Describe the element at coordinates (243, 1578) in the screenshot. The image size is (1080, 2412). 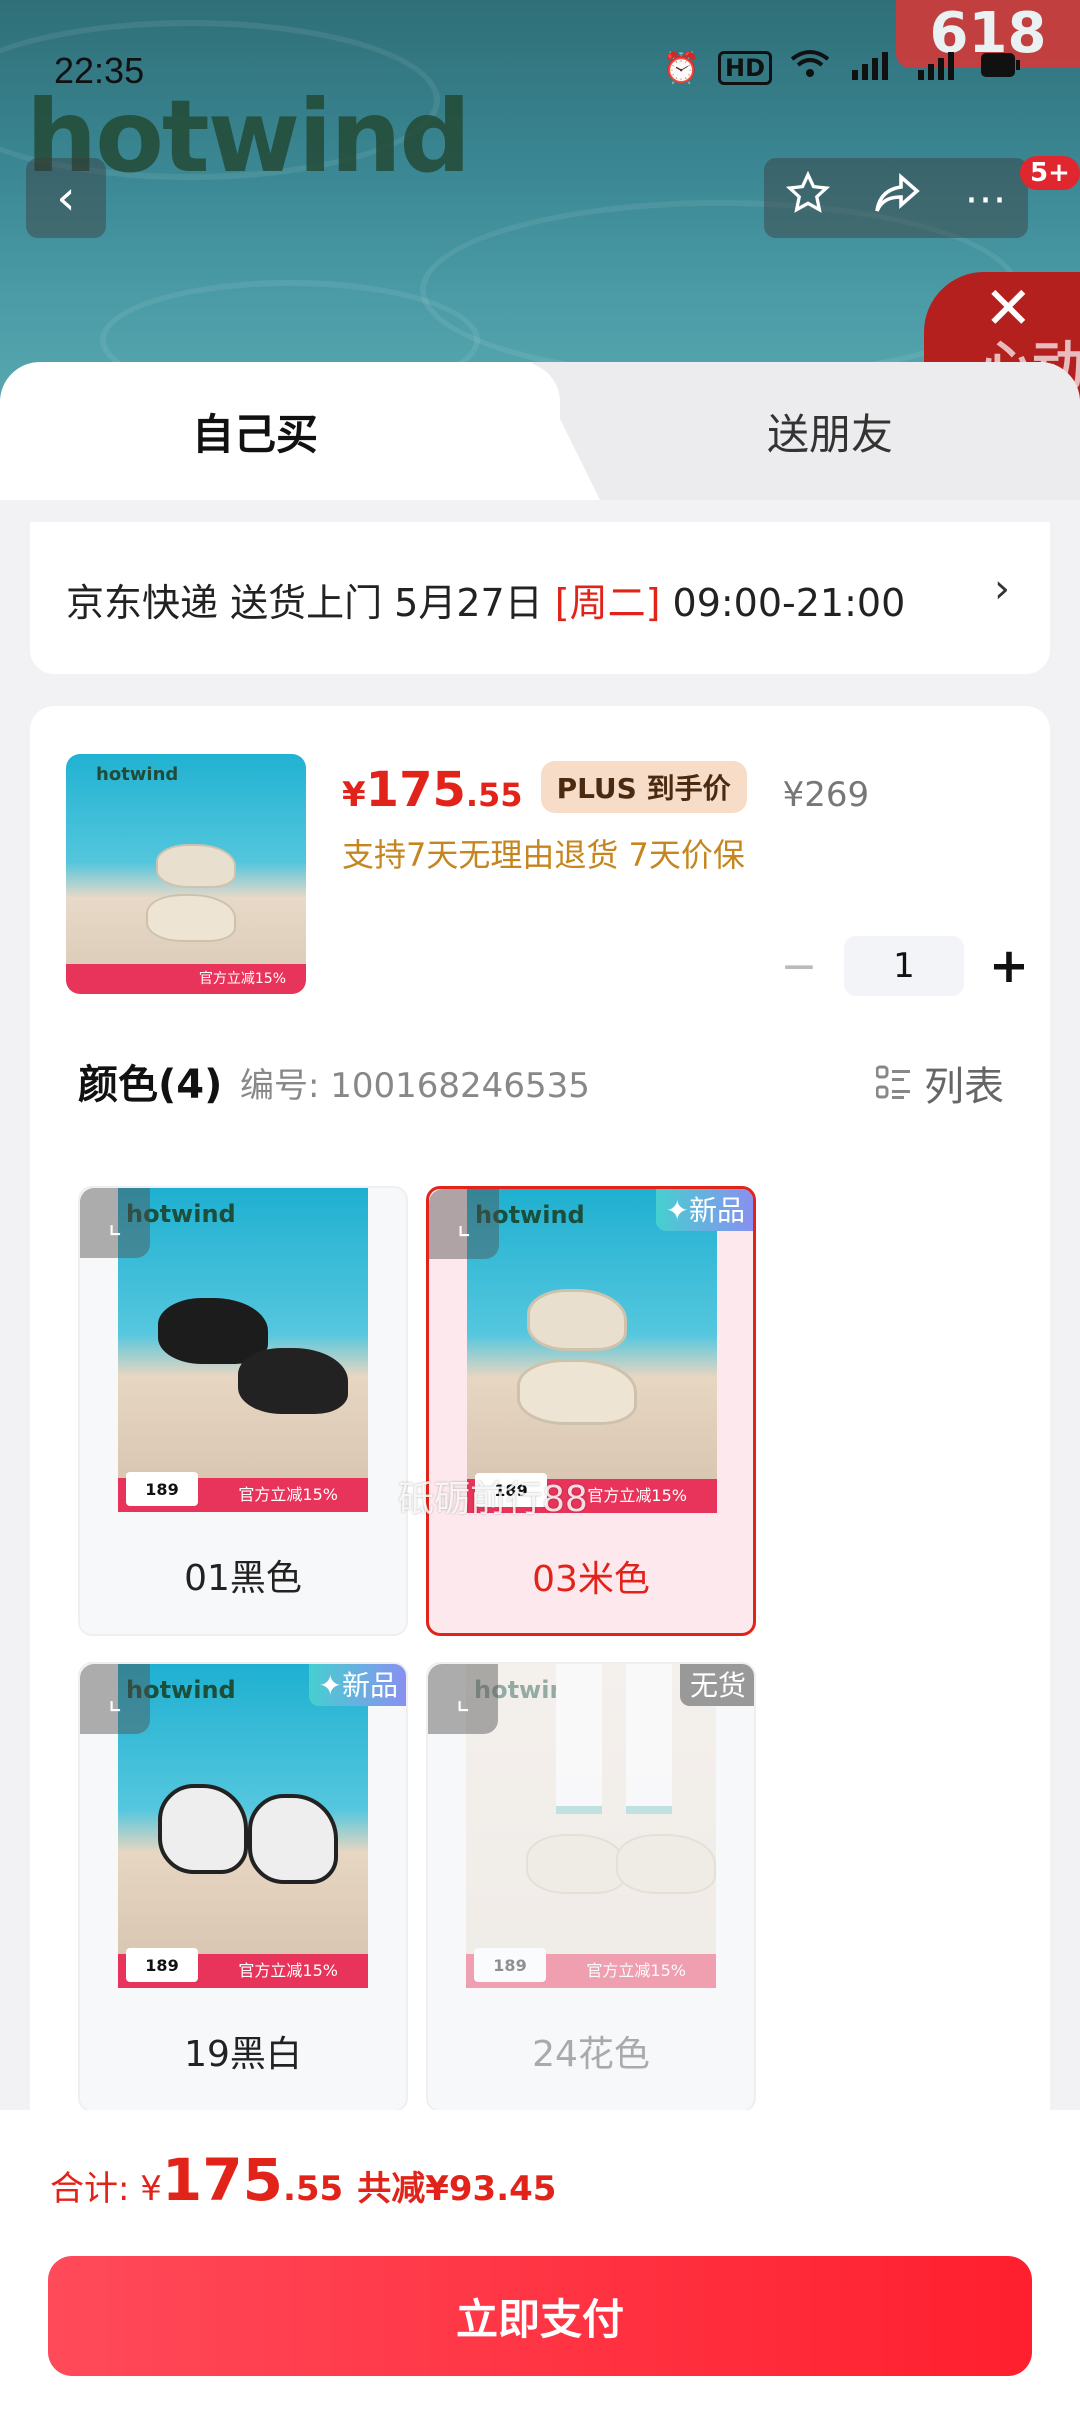
I see `variant-label: 01黑色` at that location.